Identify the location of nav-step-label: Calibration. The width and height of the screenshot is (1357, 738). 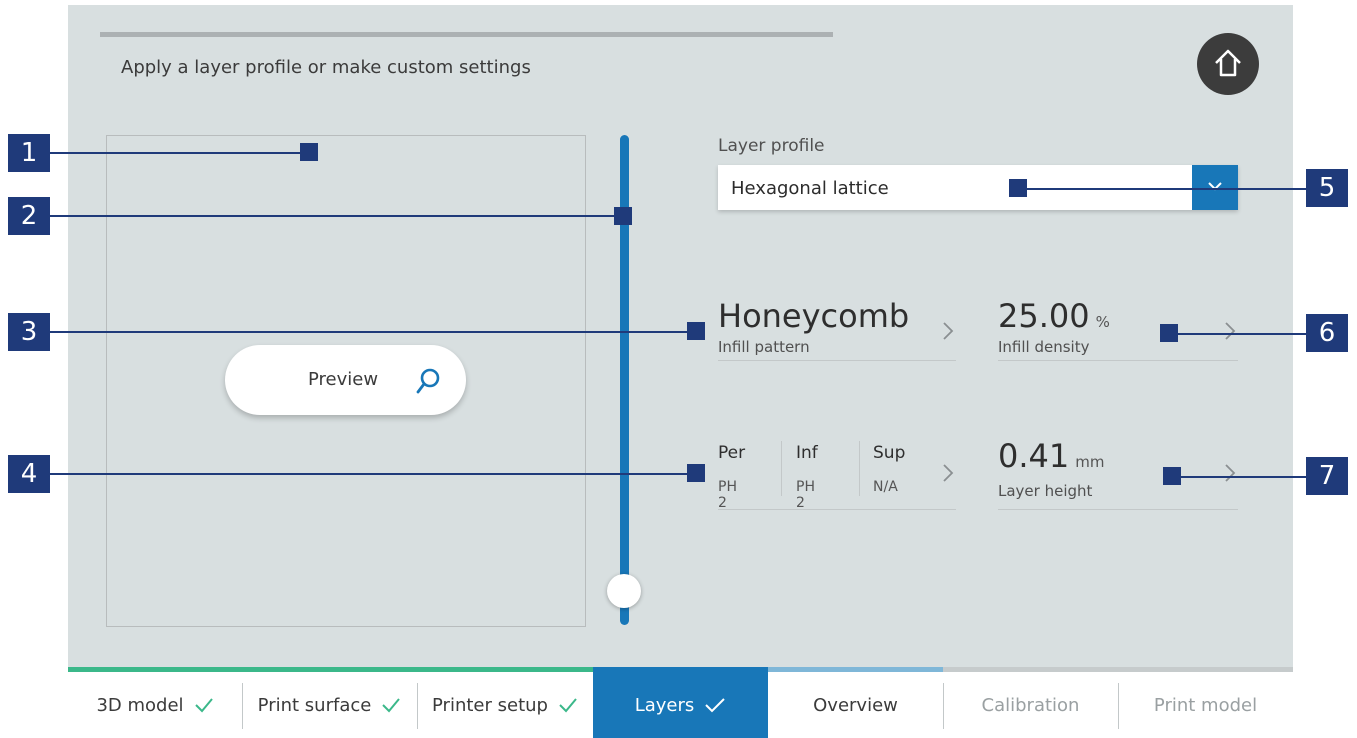
(1030, 705).